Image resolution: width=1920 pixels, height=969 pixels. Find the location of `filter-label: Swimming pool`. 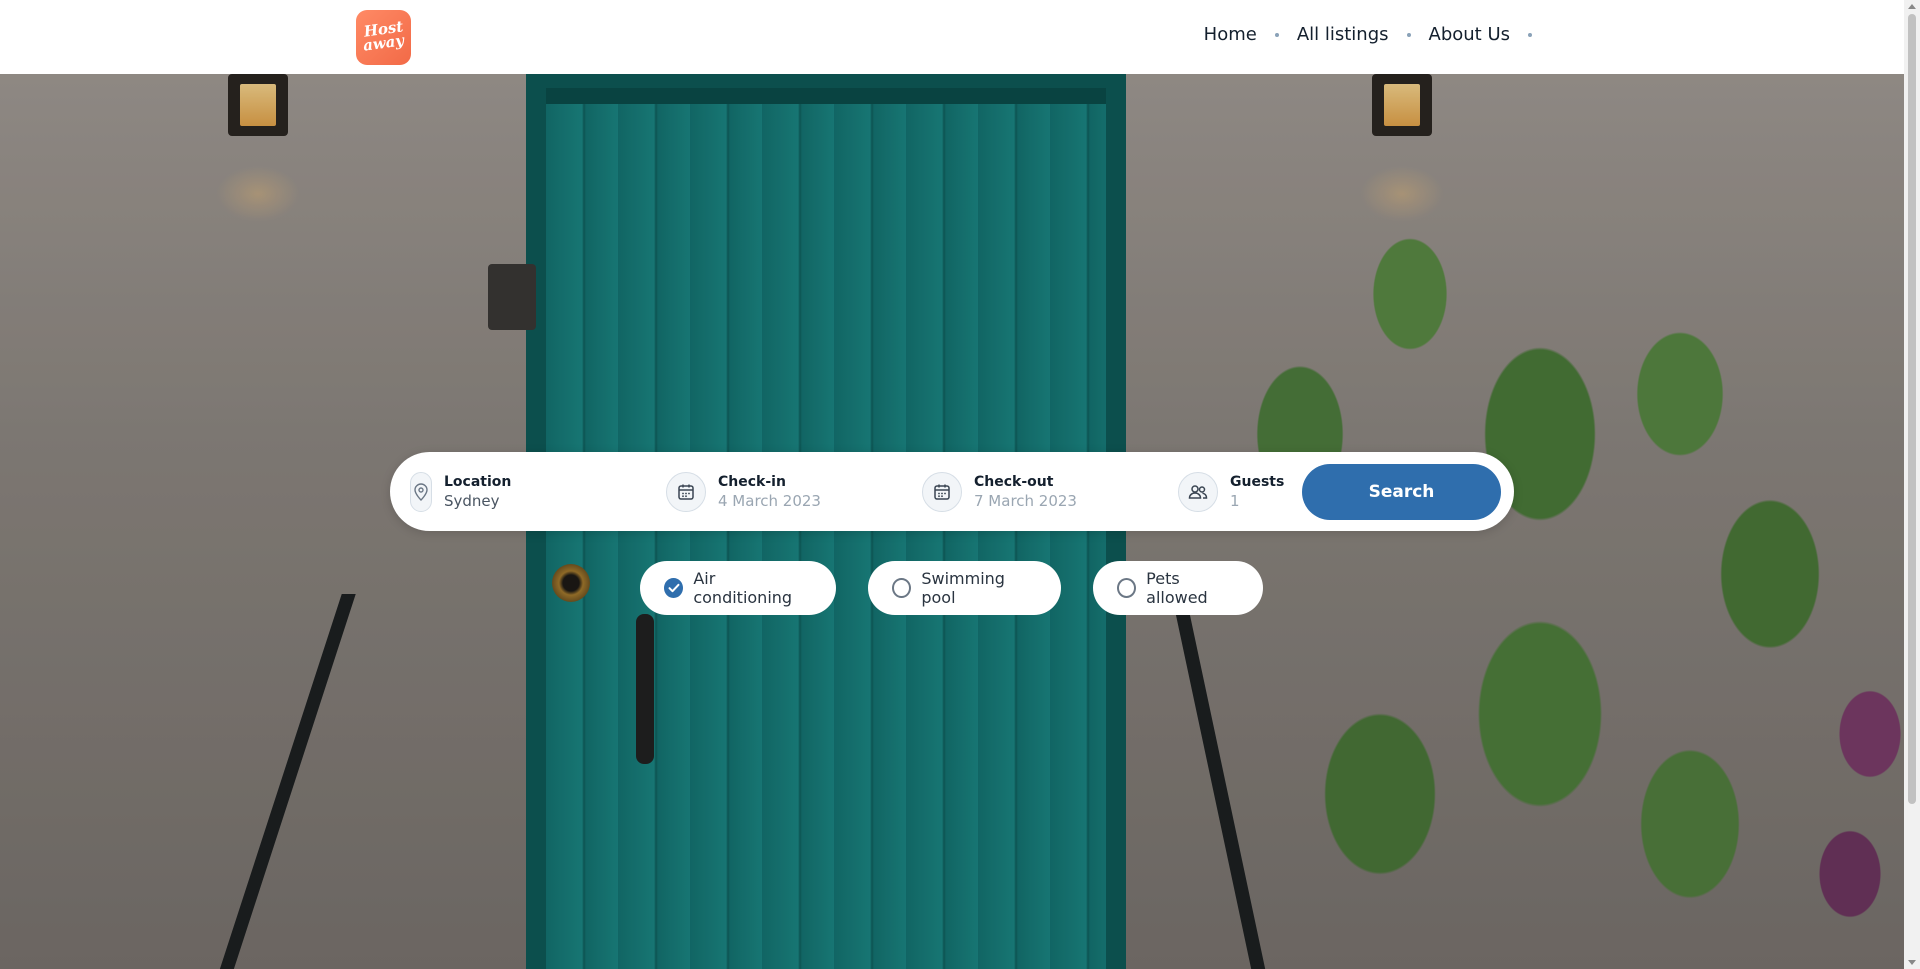

filter-label: Swimming pool is located at coordinates (963, 588).